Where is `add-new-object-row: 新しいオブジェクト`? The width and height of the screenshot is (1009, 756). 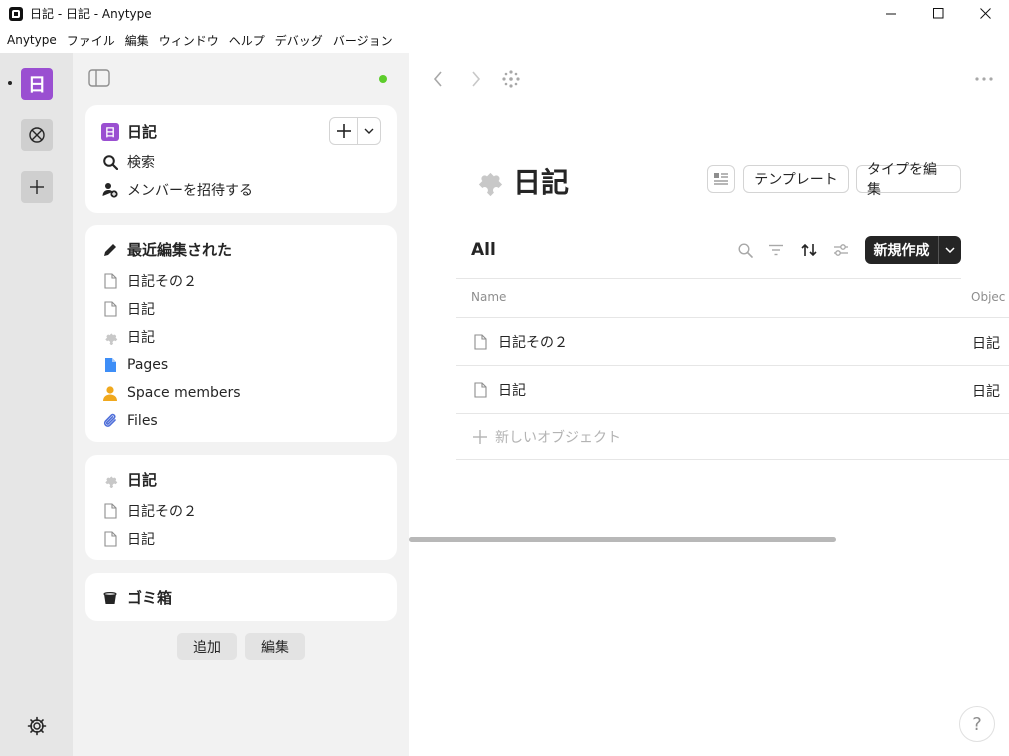
add-new-object-row: 新しいオブジェクト is located at coordinates (546, 437).